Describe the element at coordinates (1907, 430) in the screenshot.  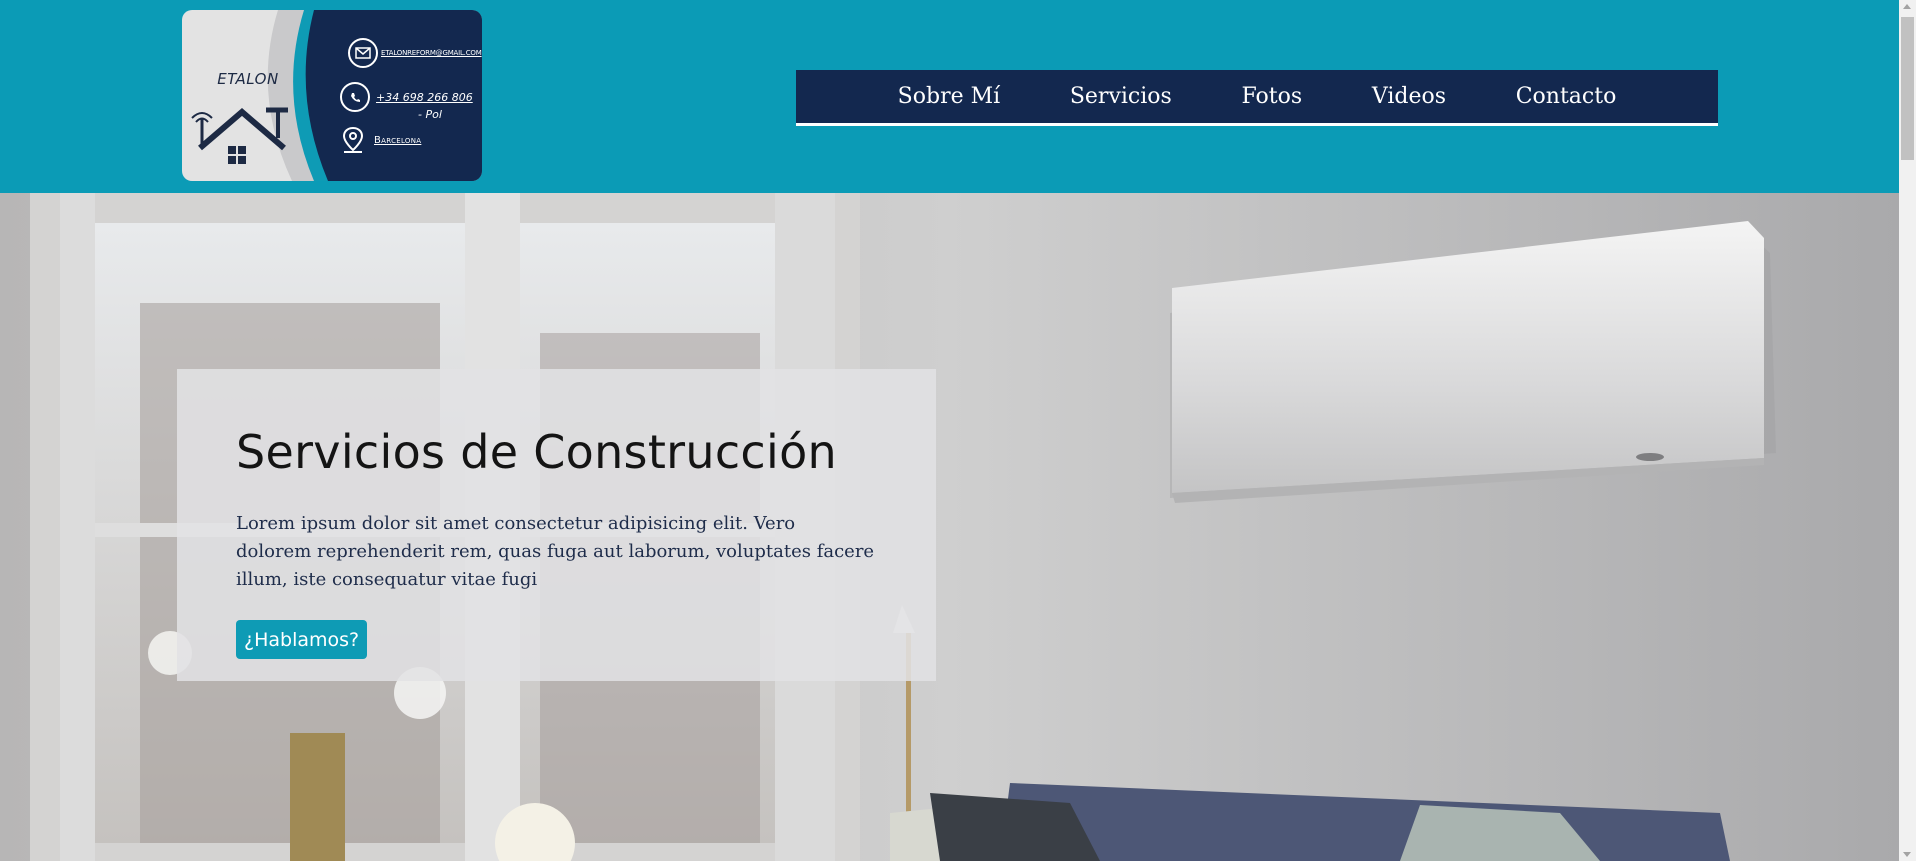
I see `page-scrollbar` at that location.